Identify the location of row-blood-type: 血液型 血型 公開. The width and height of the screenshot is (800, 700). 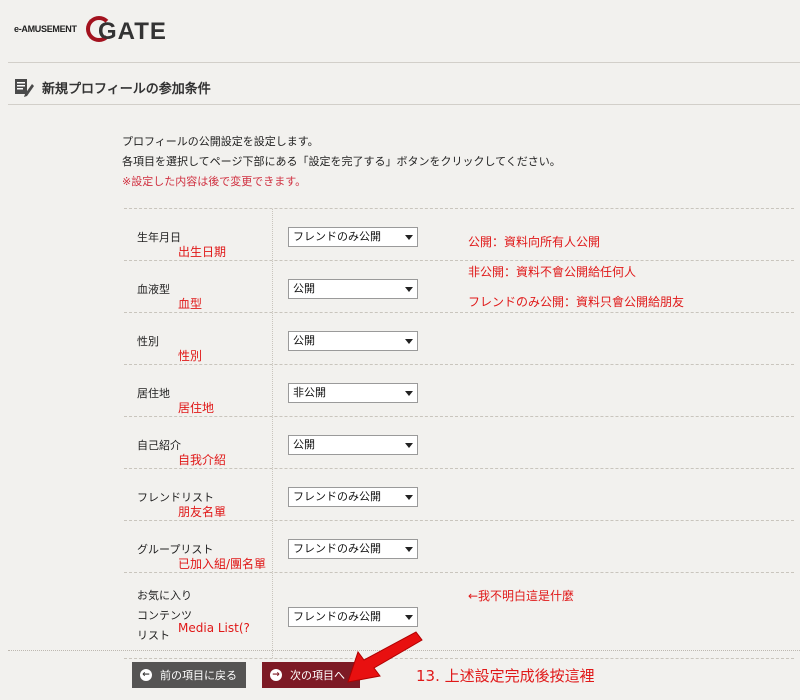
(459, 286).